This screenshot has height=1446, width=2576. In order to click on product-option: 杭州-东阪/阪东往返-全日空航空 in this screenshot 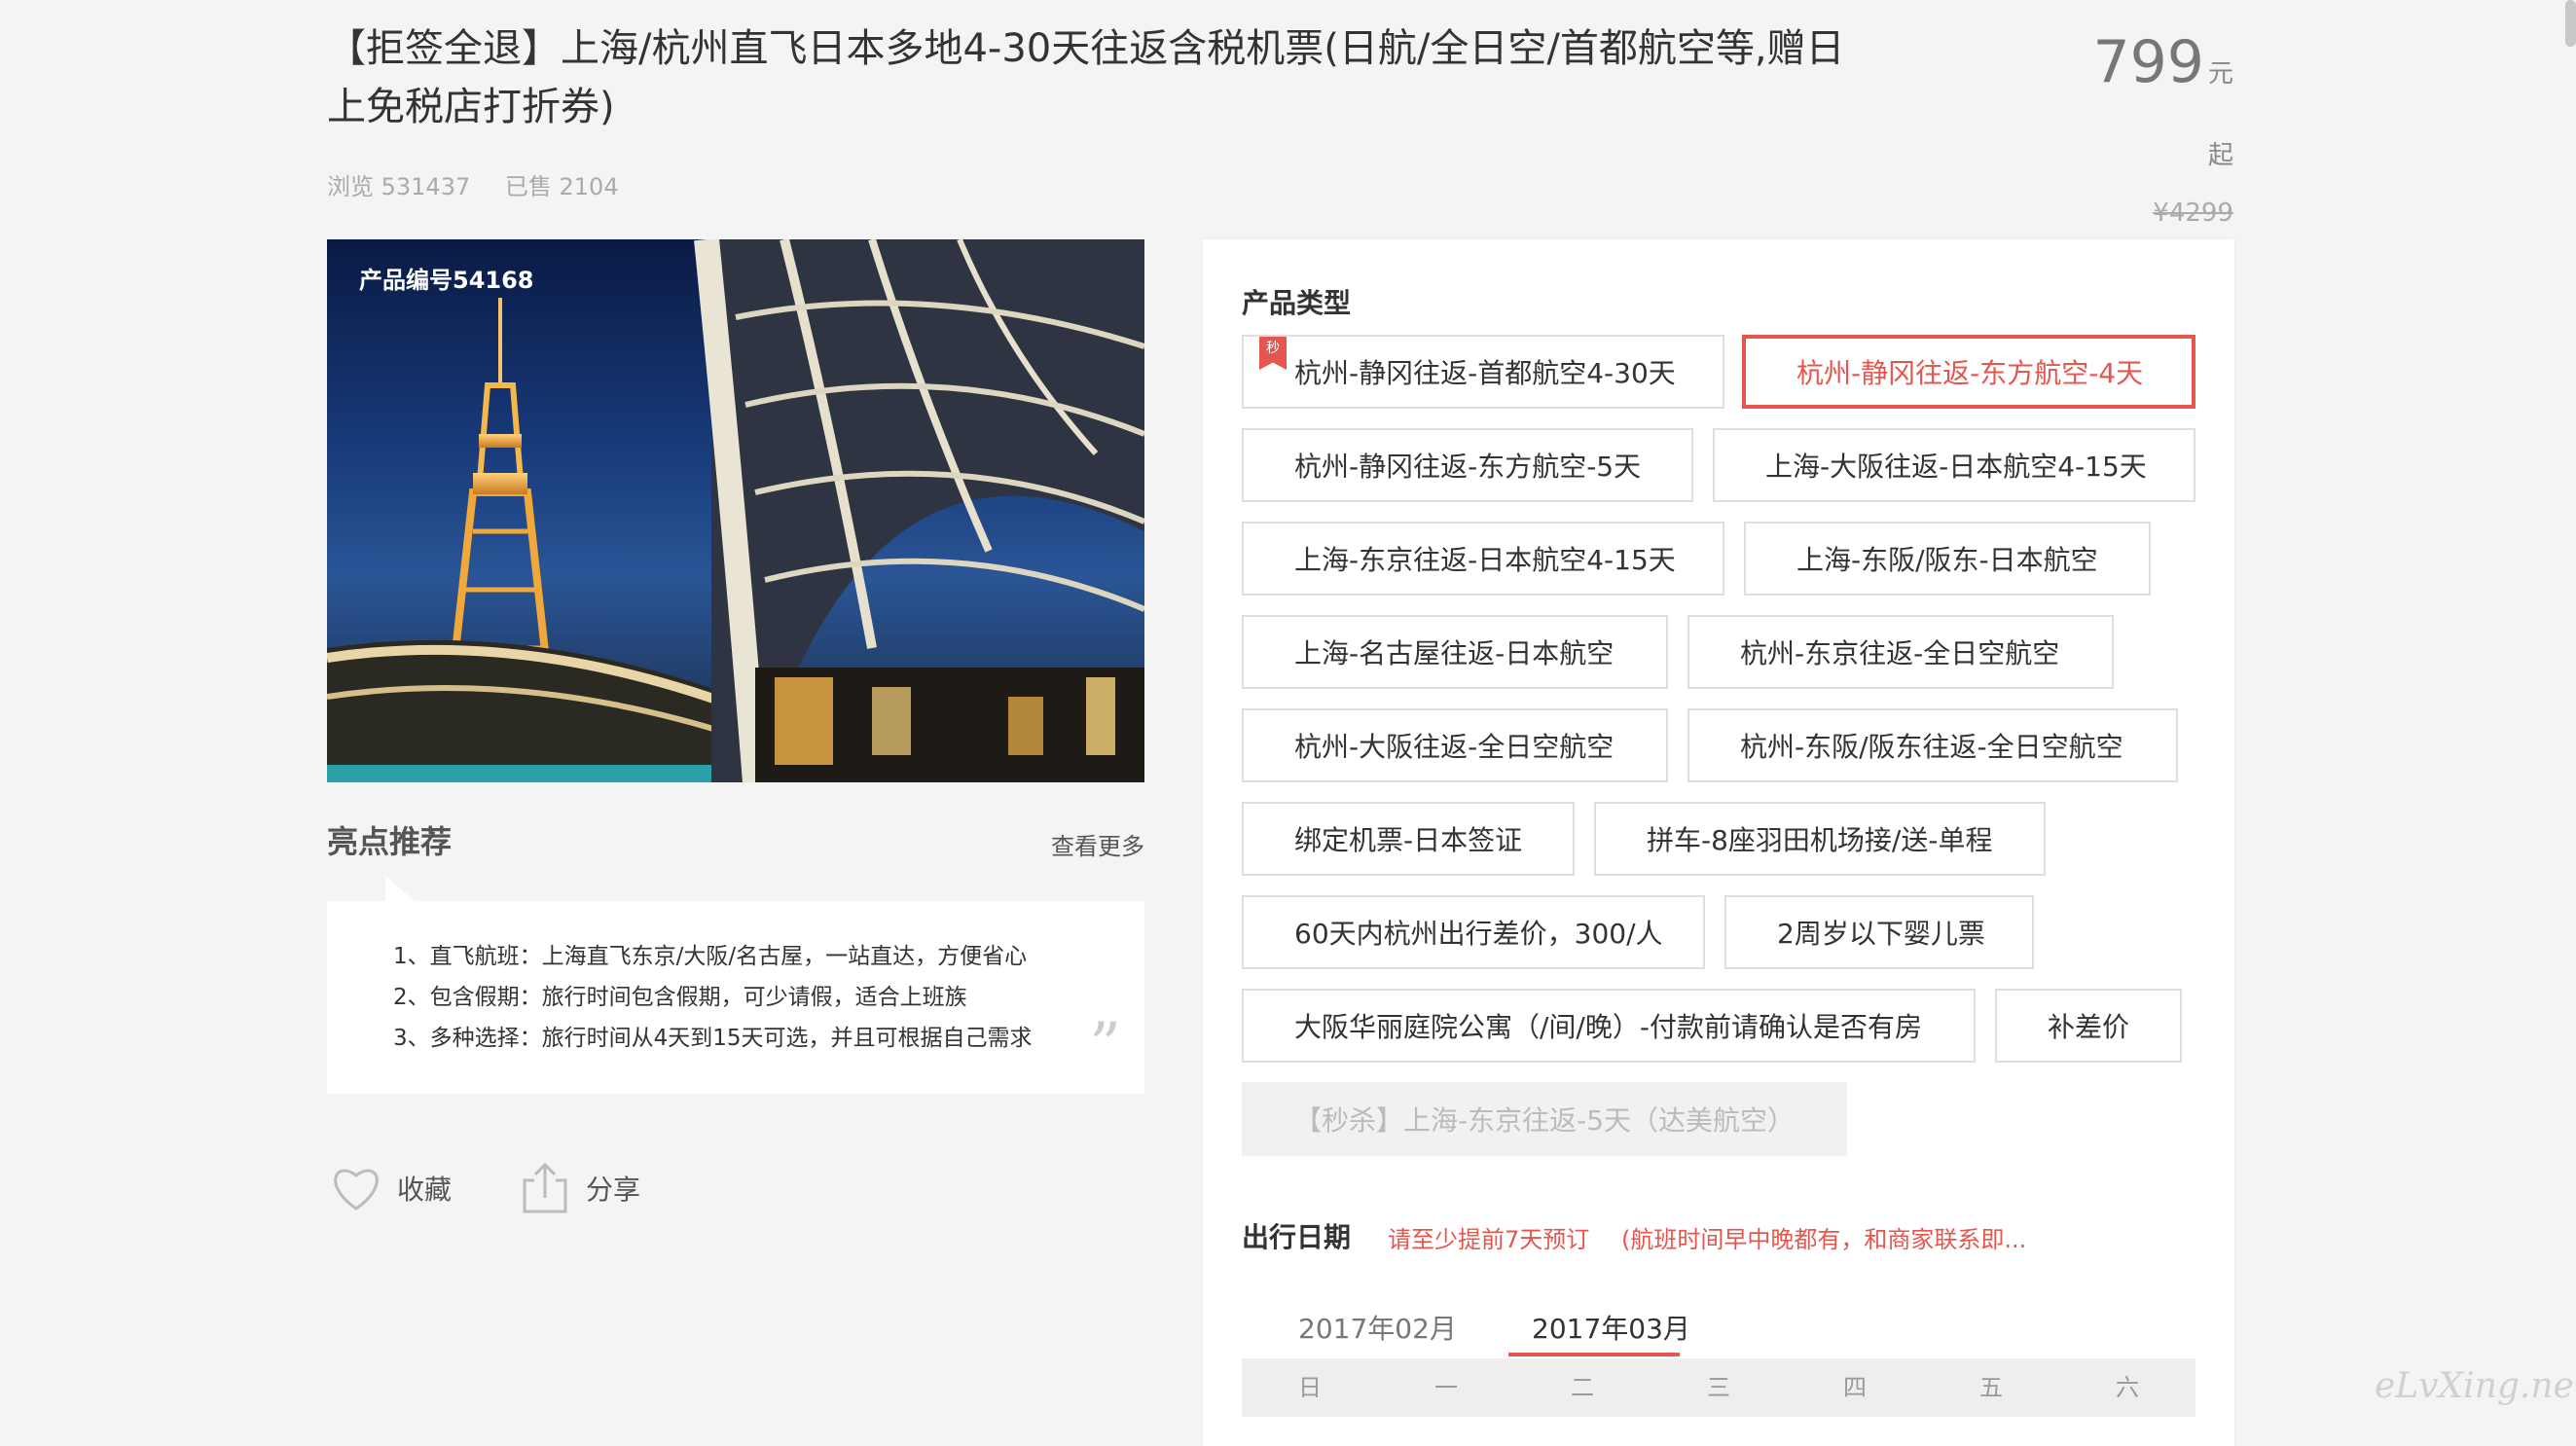, I will do `click(1932, 745)`.